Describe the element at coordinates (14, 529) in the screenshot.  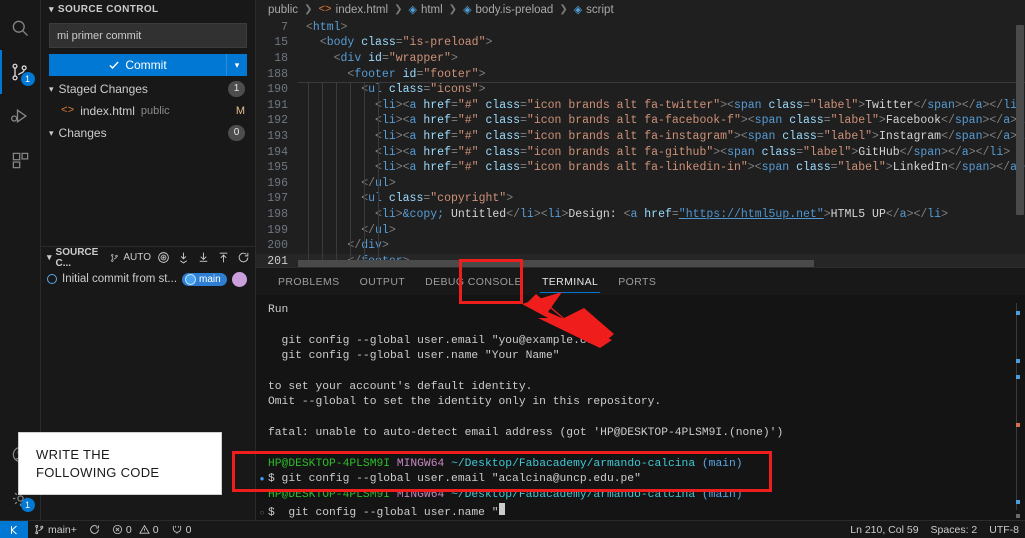
I see `remote-window-icon` at that location.